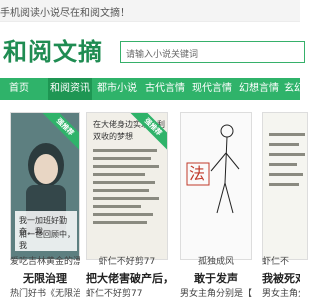  Describe the element at coordinates (213, 169) in the screenshot. I see `cover-illustration` at that location.